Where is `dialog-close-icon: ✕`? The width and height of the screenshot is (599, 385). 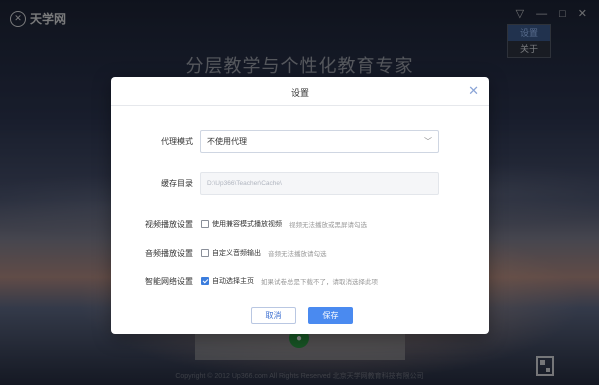
dialog-close-icon: ✕ is located at coordinates (473, 91).